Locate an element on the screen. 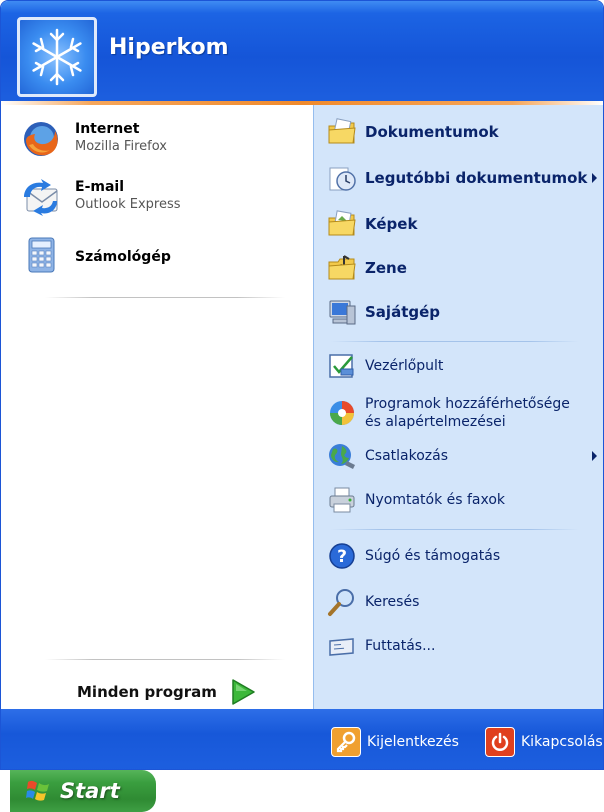  menu-item-control-panel: Vezérlőpult is located at coordinates (465, 366).